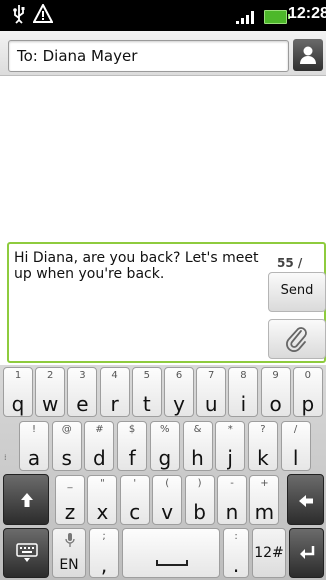 This screenshot has width=326, height=580. Describe the element at coordinates (5, 457) in the screenshot. I see `keyboard-grip: ⁞` at that location.